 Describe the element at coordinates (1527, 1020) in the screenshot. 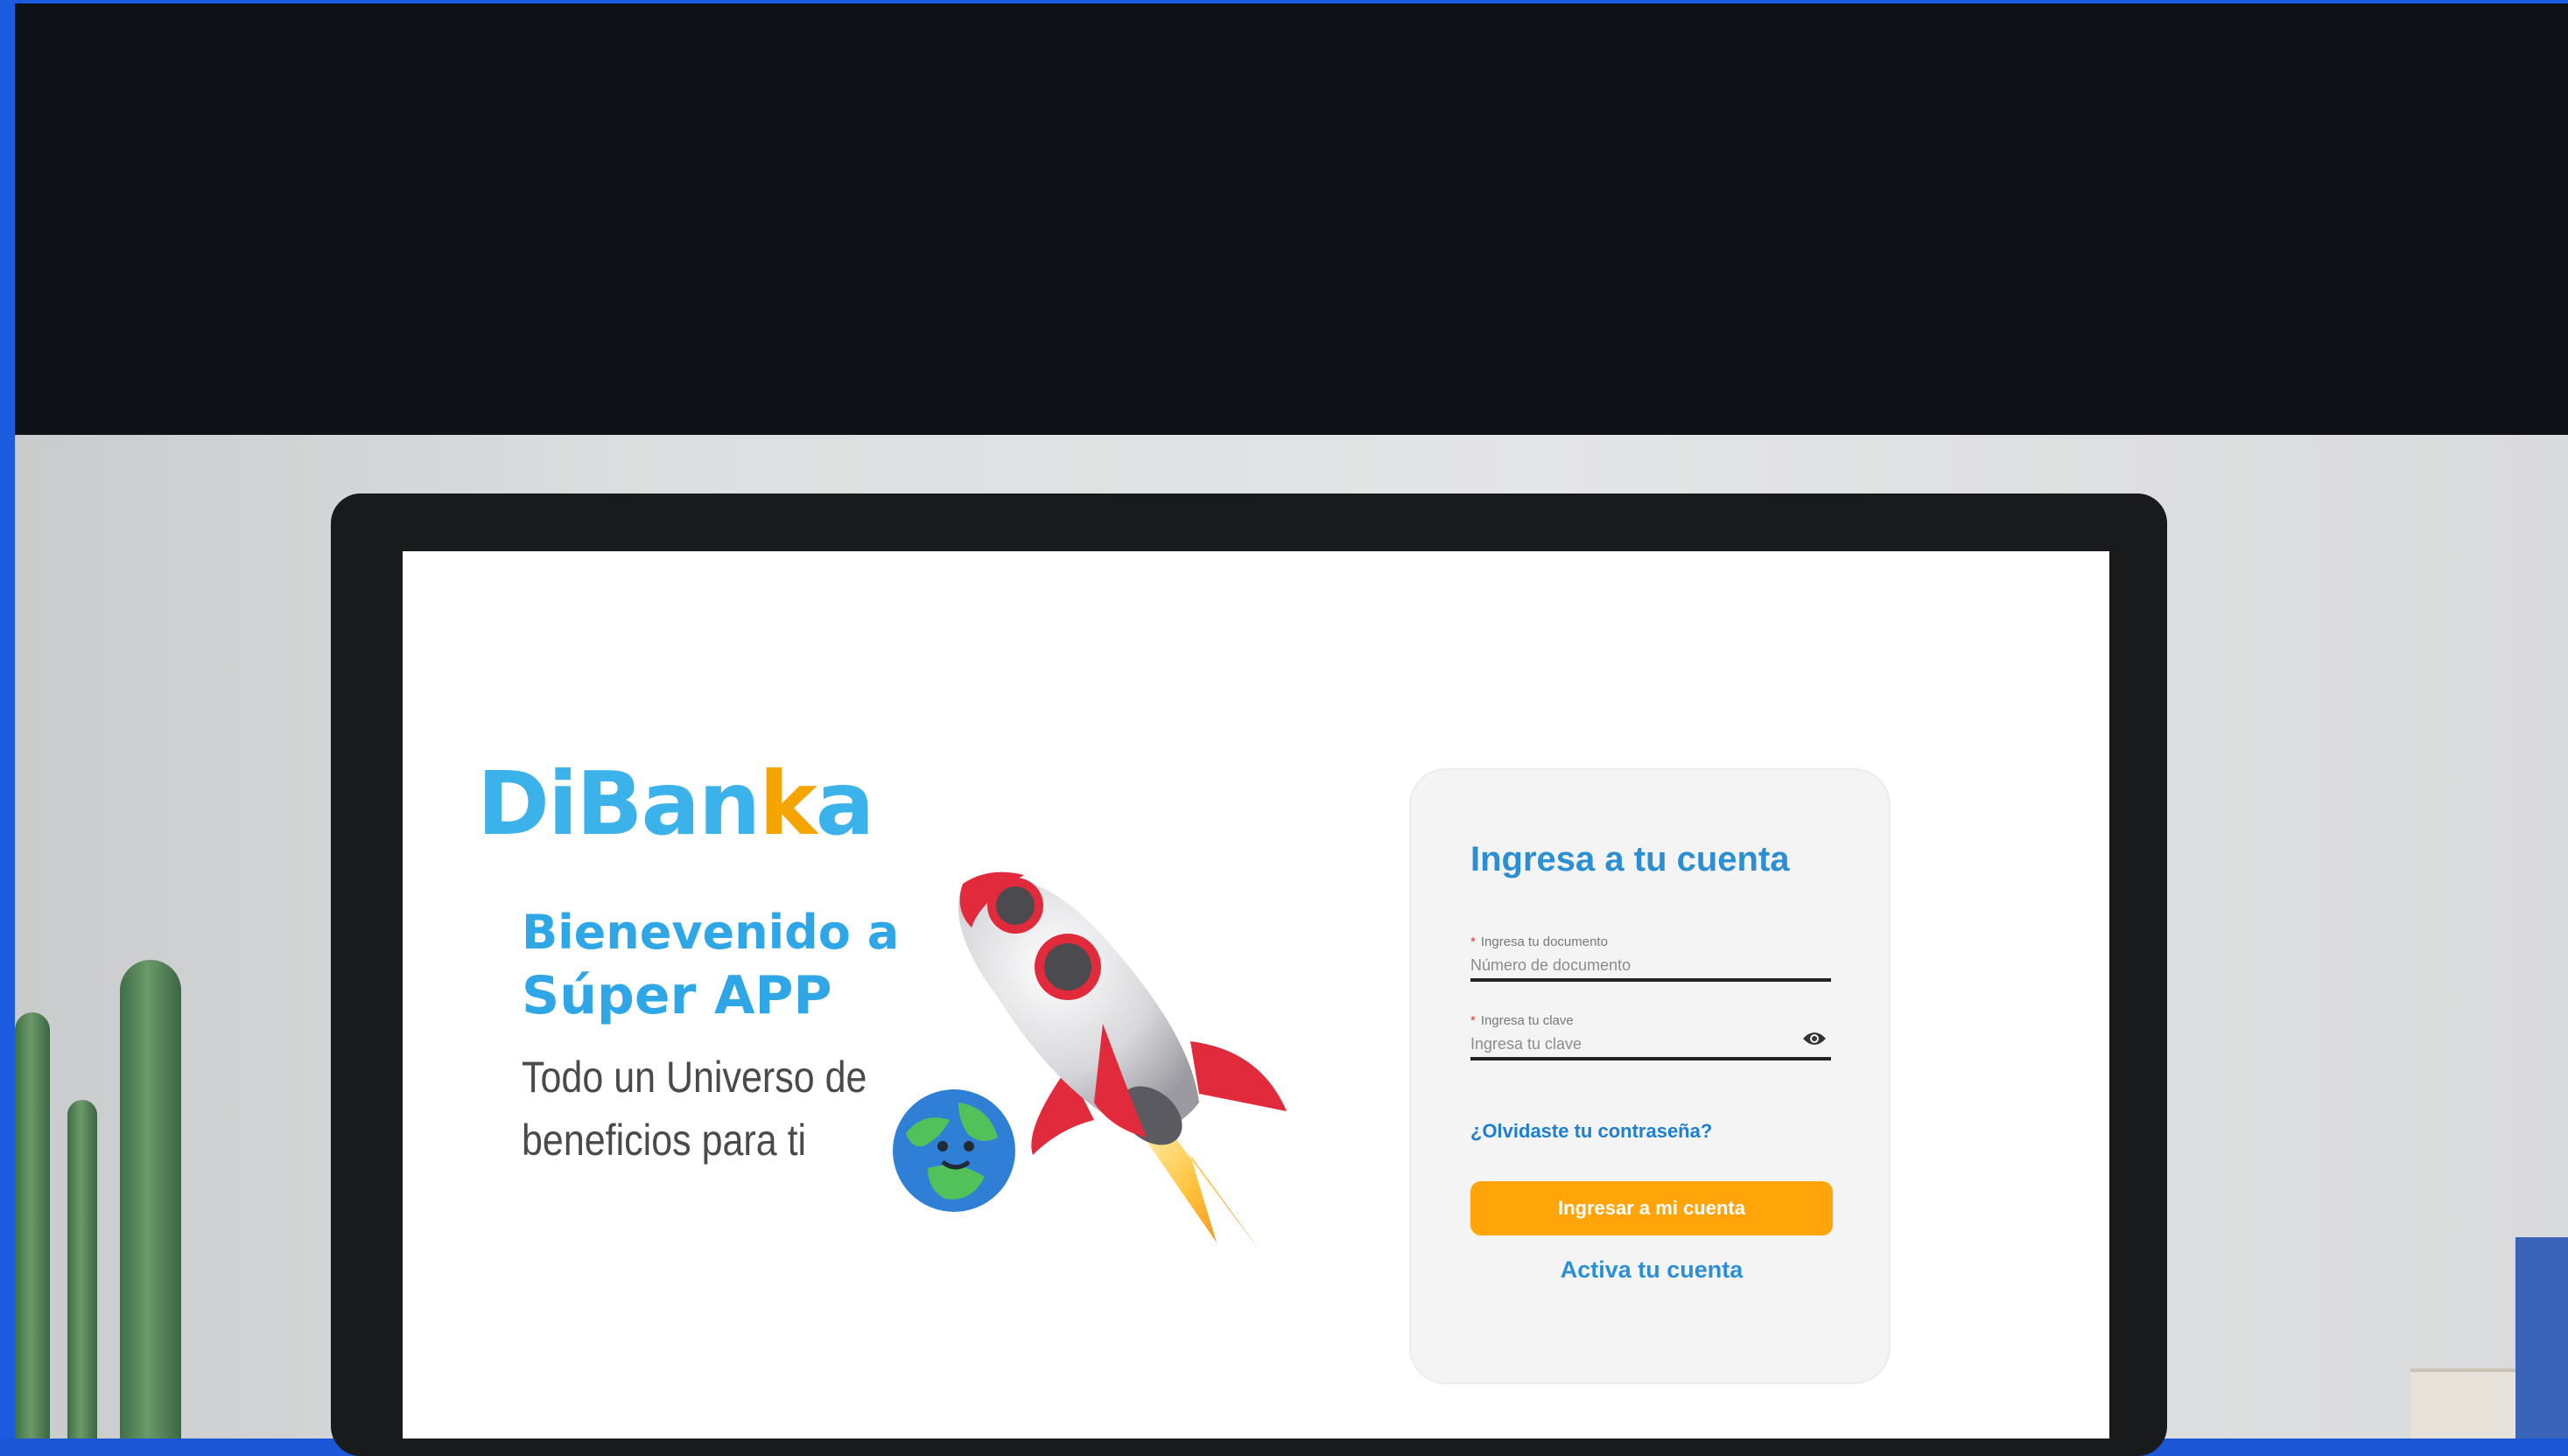

I see `password-label-text: Ingresa tu clave` at that location.